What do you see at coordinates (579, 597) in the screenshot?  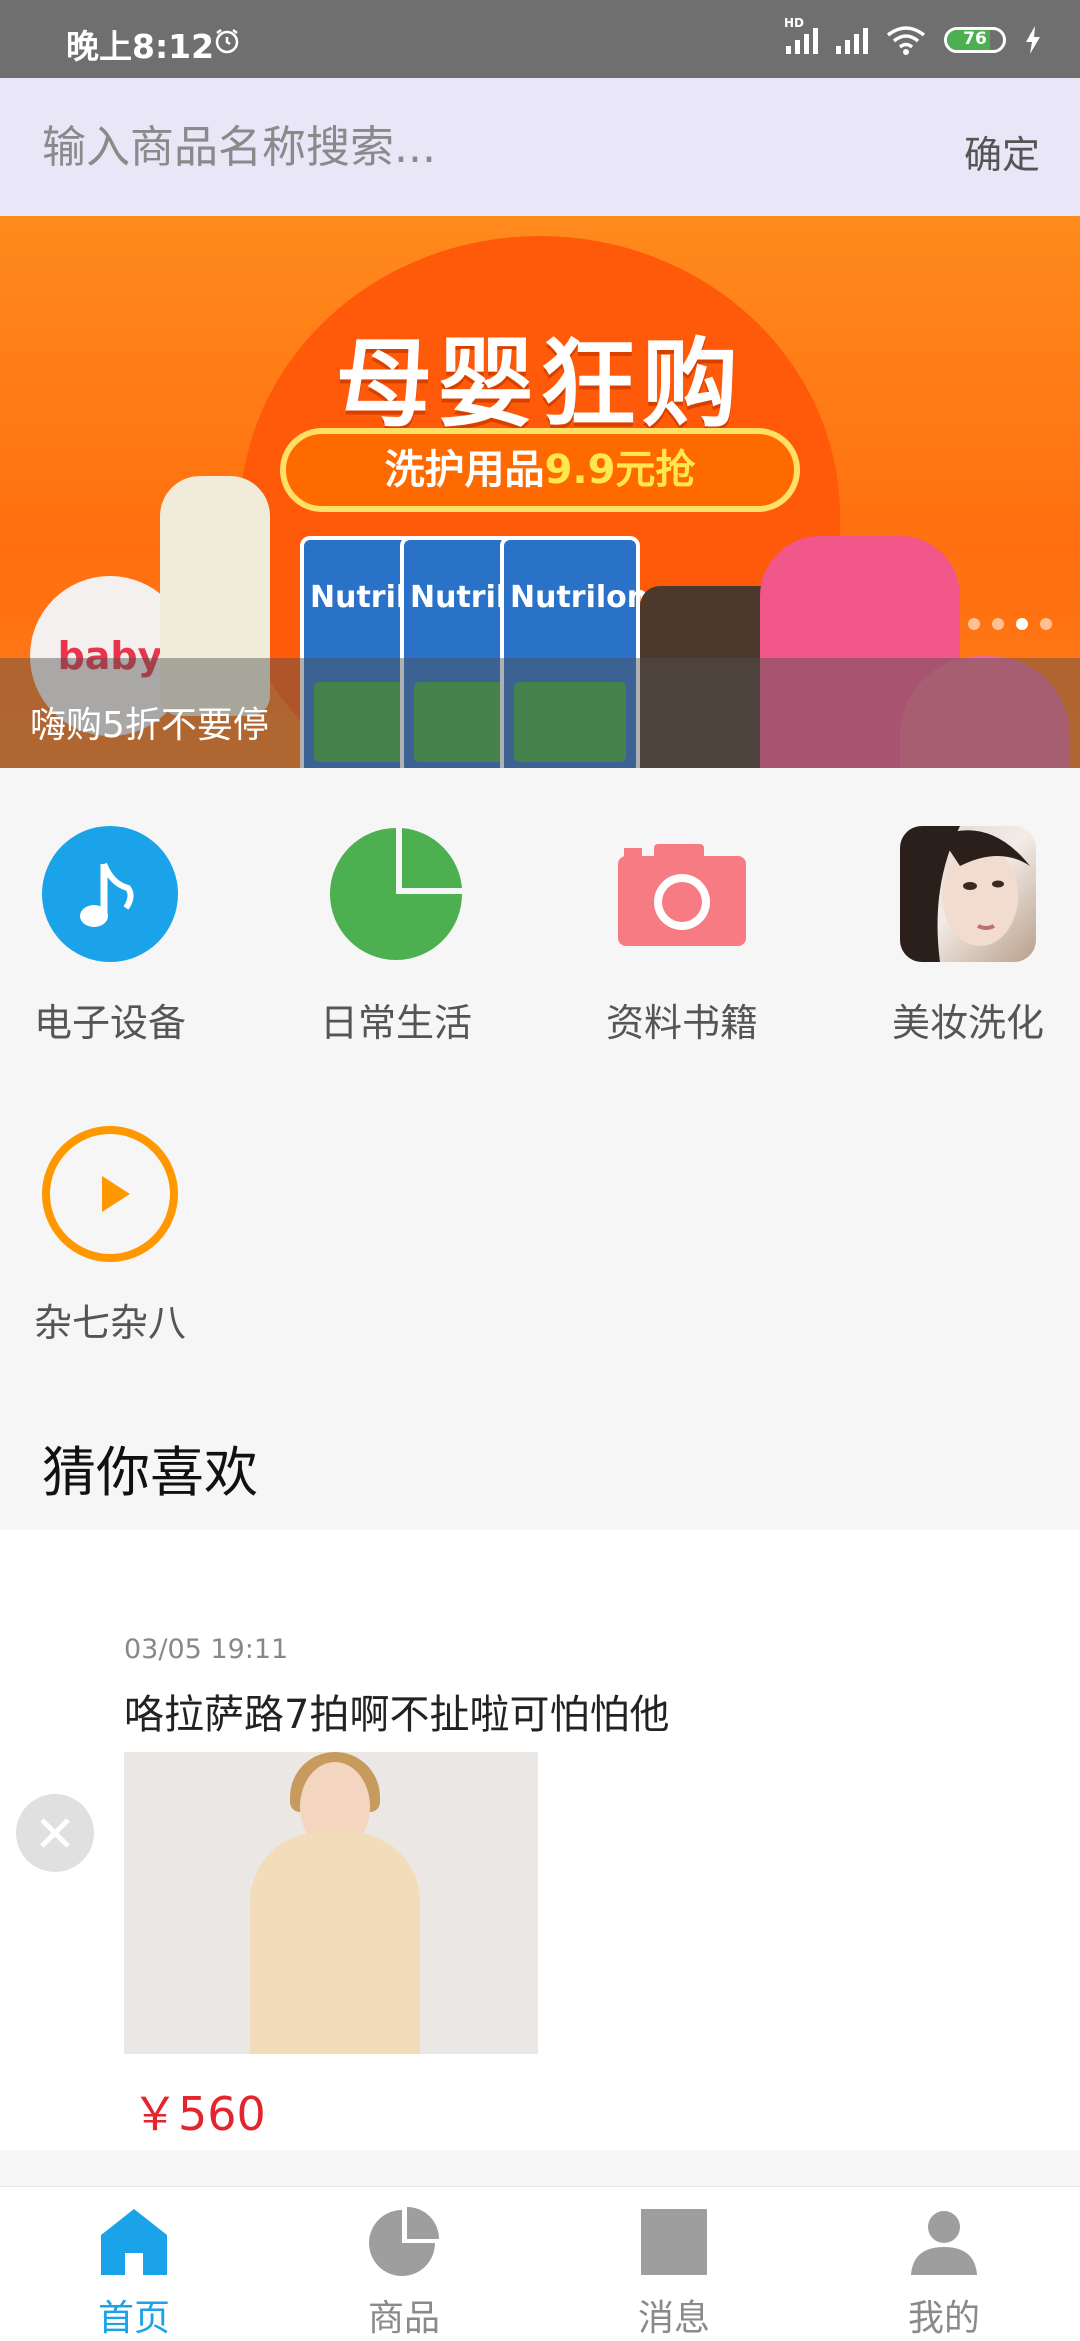 I see `milk-powder-brand: Nutrilon` at bounding box center [579, 597].